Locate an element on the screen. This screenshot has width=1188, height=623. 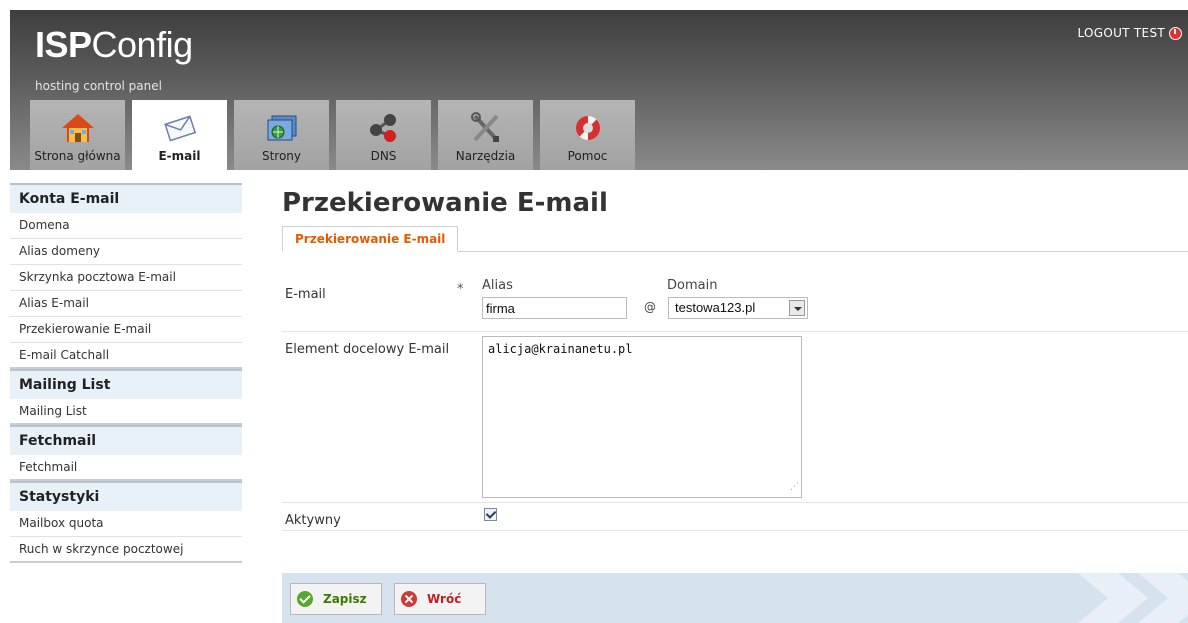
tab-dns: DNS is located at coordinates (383, 135).